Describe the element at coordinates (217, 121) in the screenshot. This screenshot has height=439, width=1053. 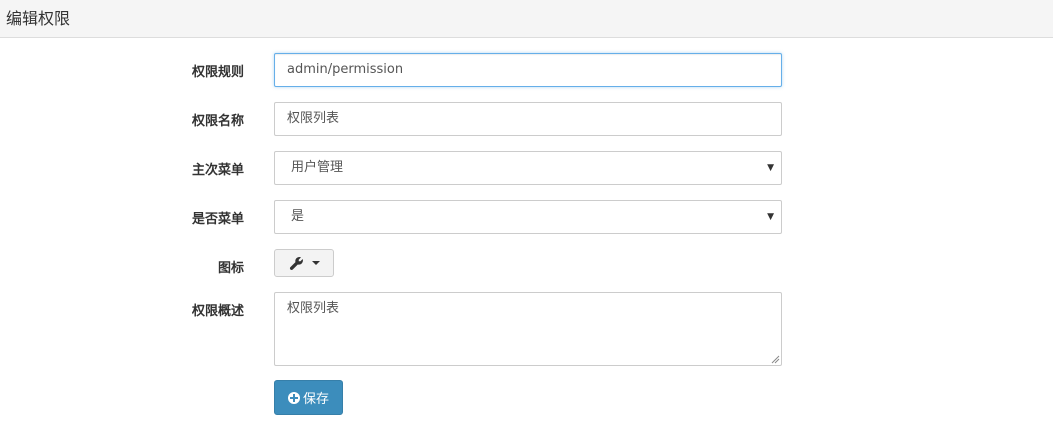
I see `name-label: 权限名称` at that location.